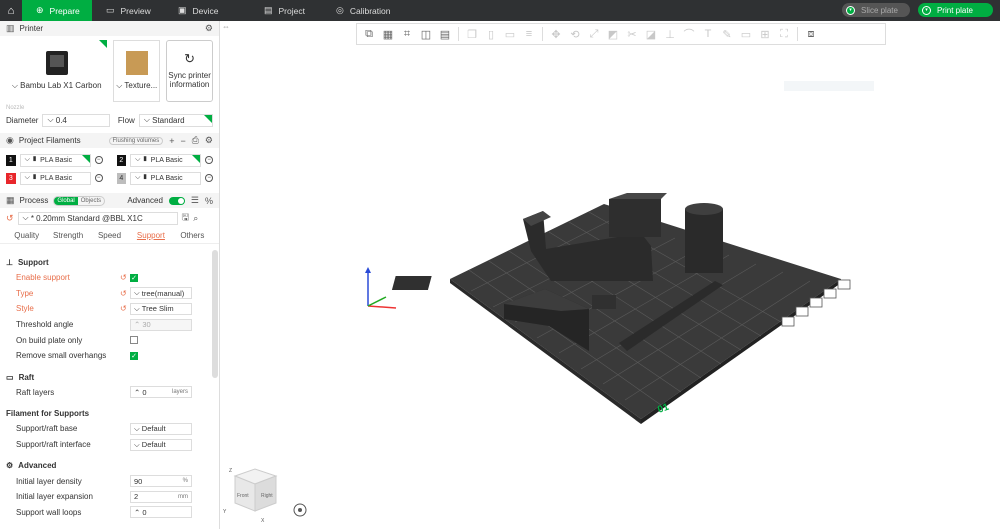 The height and width of the screenshot is (529, 1000). What do you see at coordinates (208, 118) in the screenshot?
I see `modified-flag-icon` at bounding box center [208, 118].